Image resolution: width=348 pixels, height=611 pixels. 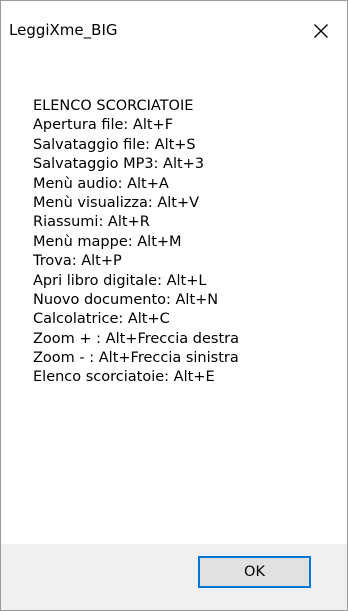 I want to click on shortcut-item: Menù mappe: Alt+M, so click(x=107, y=241).